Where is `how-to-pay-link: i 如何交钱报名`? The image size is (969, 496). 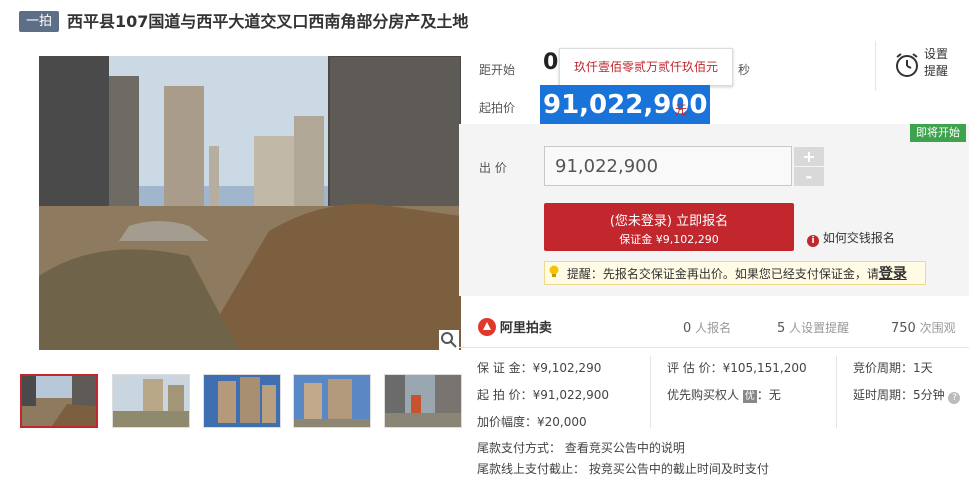 how-to-pay-link: i 如何交钱报名 is located at coordinates (851, 238).